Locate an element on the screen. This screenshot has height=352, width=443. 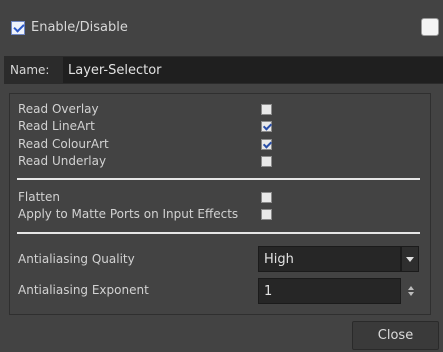
read-overlay-checkbox is located at coordinates (266, 109).